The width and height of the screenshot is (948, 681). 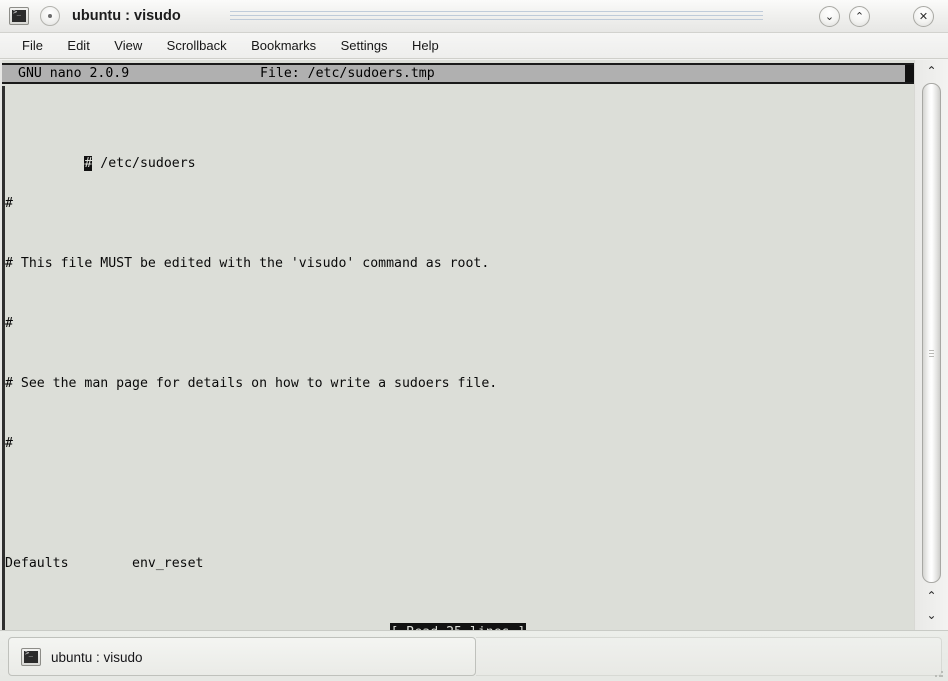 What do you see at coordinates (931, 596) in the screenshot?
I see `scroll-up-icon-bottom: ⌃` at bounding box center [931, 596].